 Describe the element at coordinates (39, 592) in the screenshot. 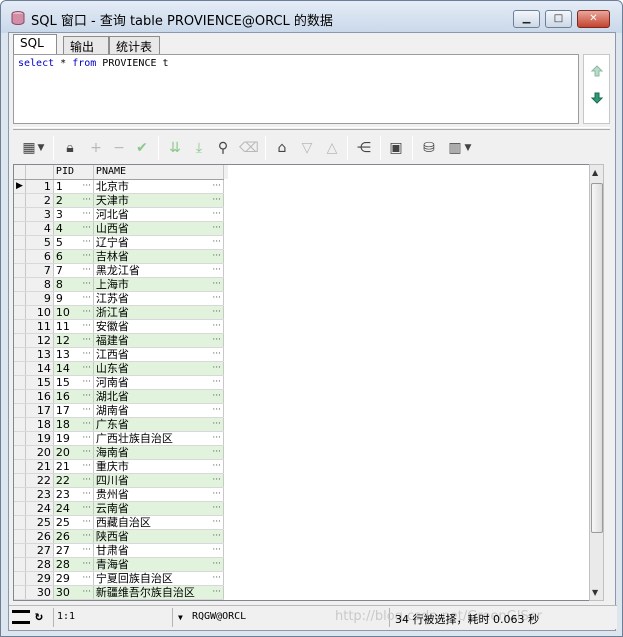

I see `row-number: 30` at that location.